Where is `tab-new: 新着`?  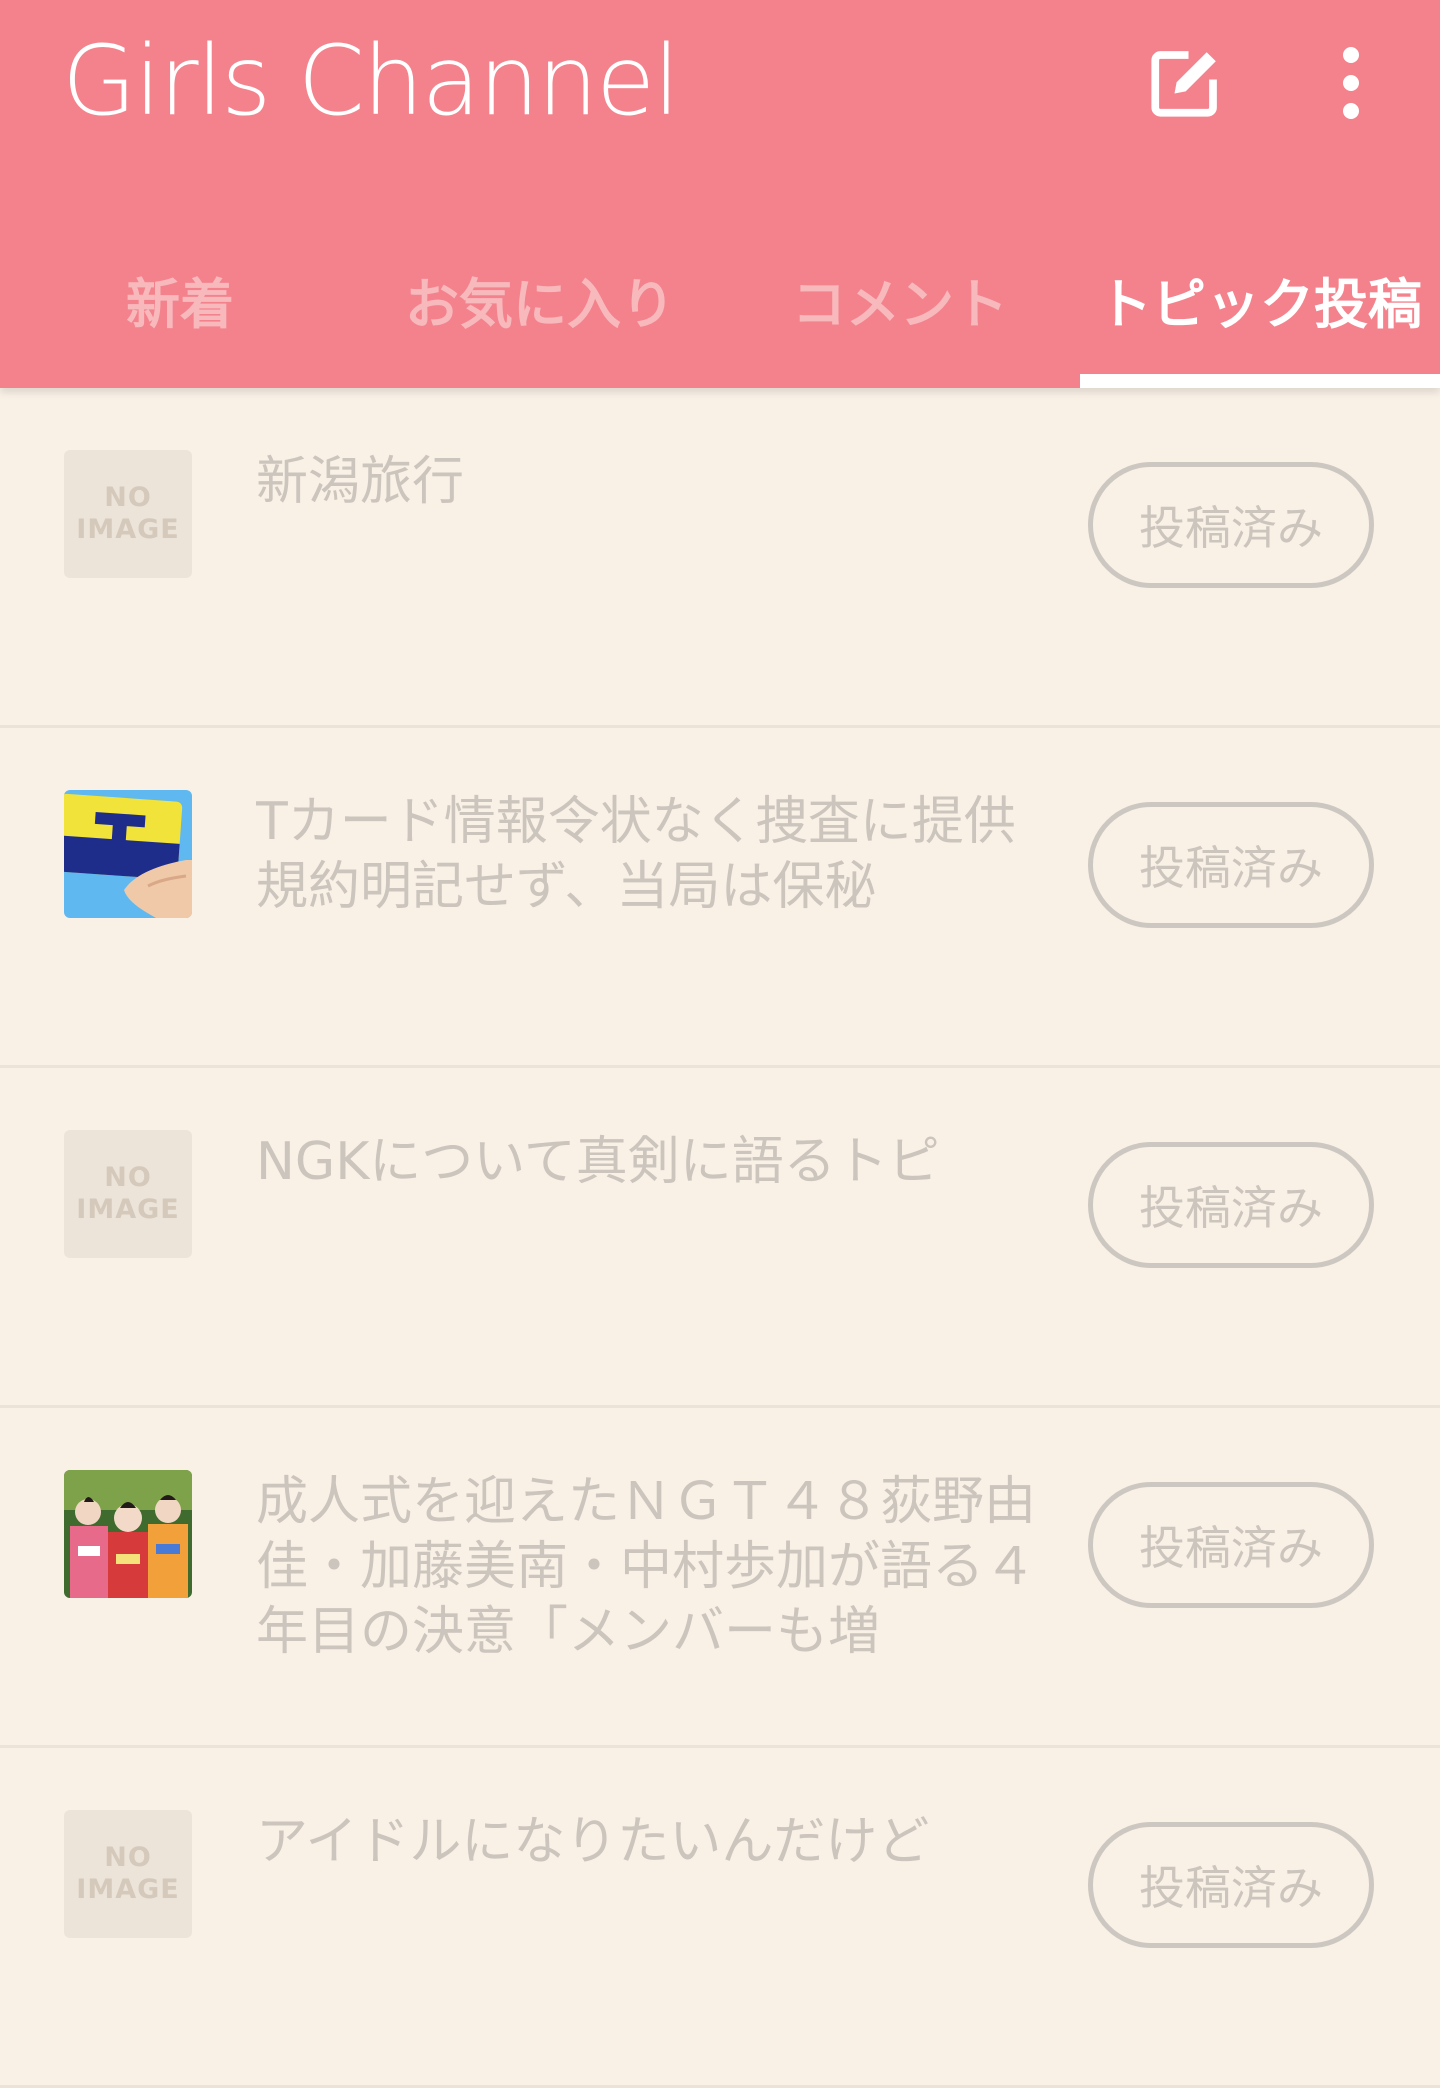 tab-new: 新着 is located at coordinates (180, 309).